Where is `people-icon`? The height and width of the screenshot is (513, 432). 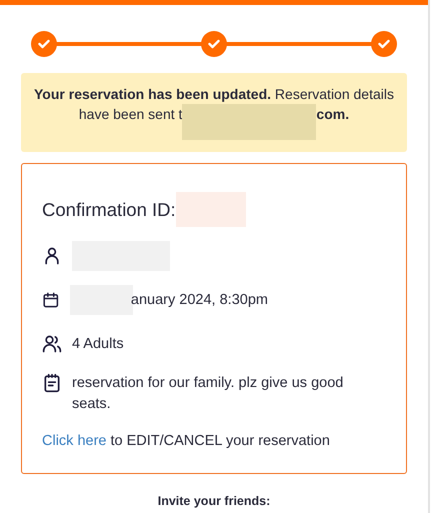
people-icon is located at coordinates (52, 344).